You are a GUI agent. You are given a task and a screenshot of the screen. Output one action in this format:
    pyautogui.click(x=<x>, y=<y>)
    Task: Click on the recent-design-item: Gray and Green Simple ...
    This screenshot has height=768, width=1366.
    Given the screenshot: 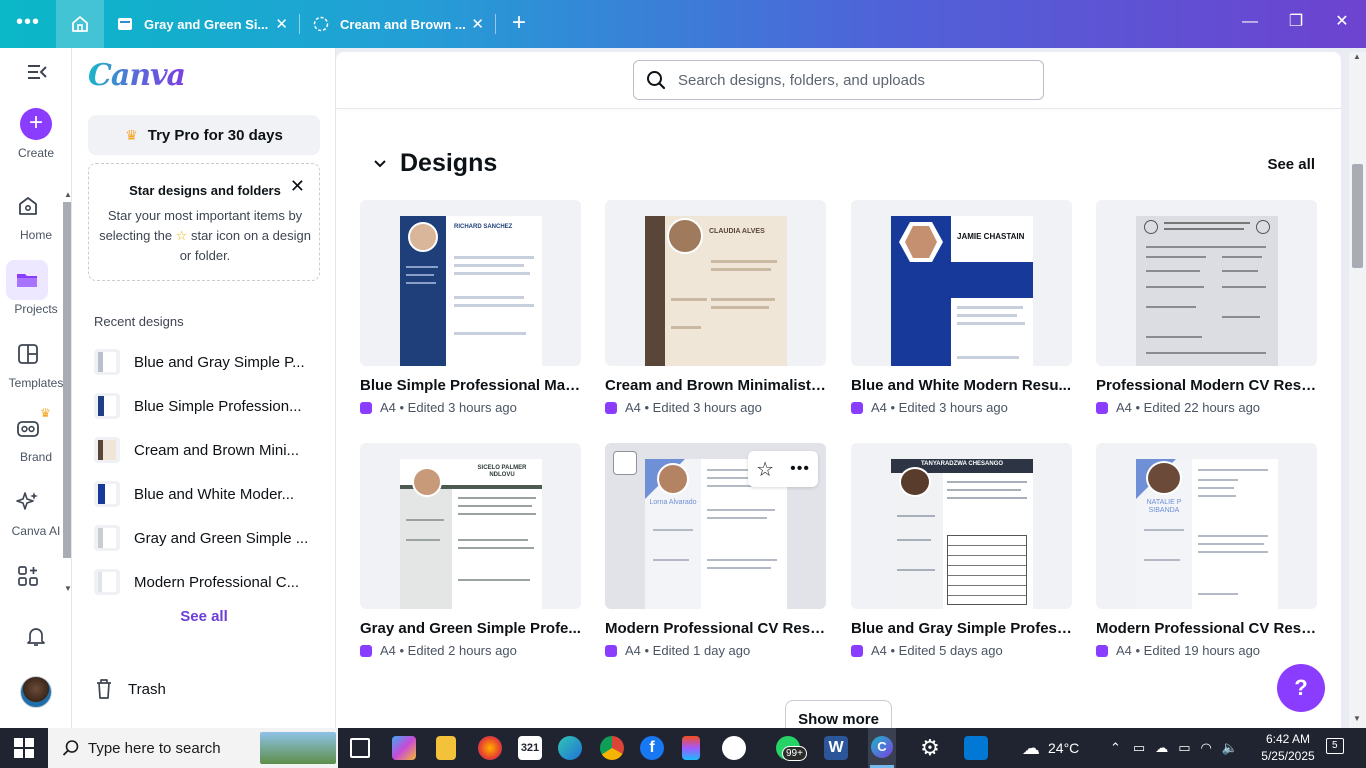 What is the action you would take?
    pyautogui.click(x=209, y=538)
    